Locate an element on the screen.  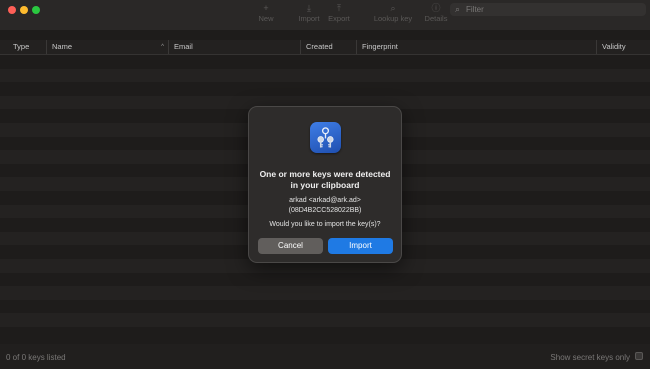
search-field: ⌕ is located at coordinates (548, 9).